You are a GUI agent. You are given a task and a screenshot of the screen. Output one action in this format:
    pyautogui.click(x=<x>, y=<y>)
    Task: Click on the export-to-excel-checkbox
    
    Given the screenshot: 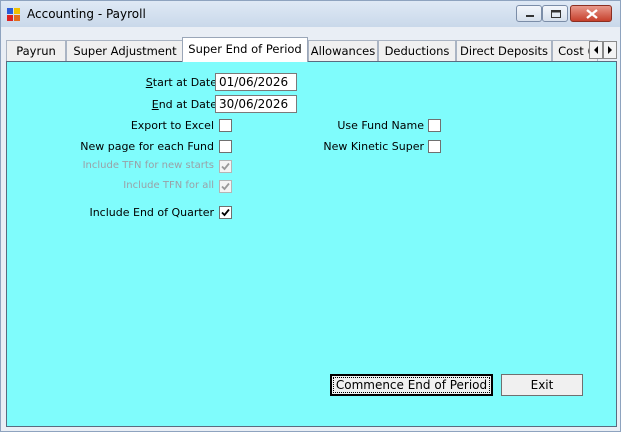 What is the action you would take?
    pyautogui.click(x=225, y=125)
    